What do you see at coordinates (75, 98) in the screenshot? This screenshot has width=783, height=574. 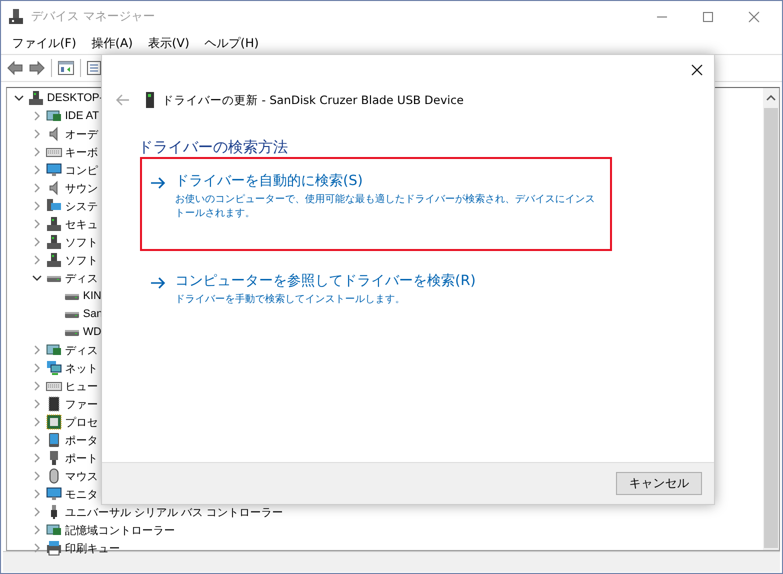 I see `tree-item: DESKTOP-` at bounding box center [75, 98].